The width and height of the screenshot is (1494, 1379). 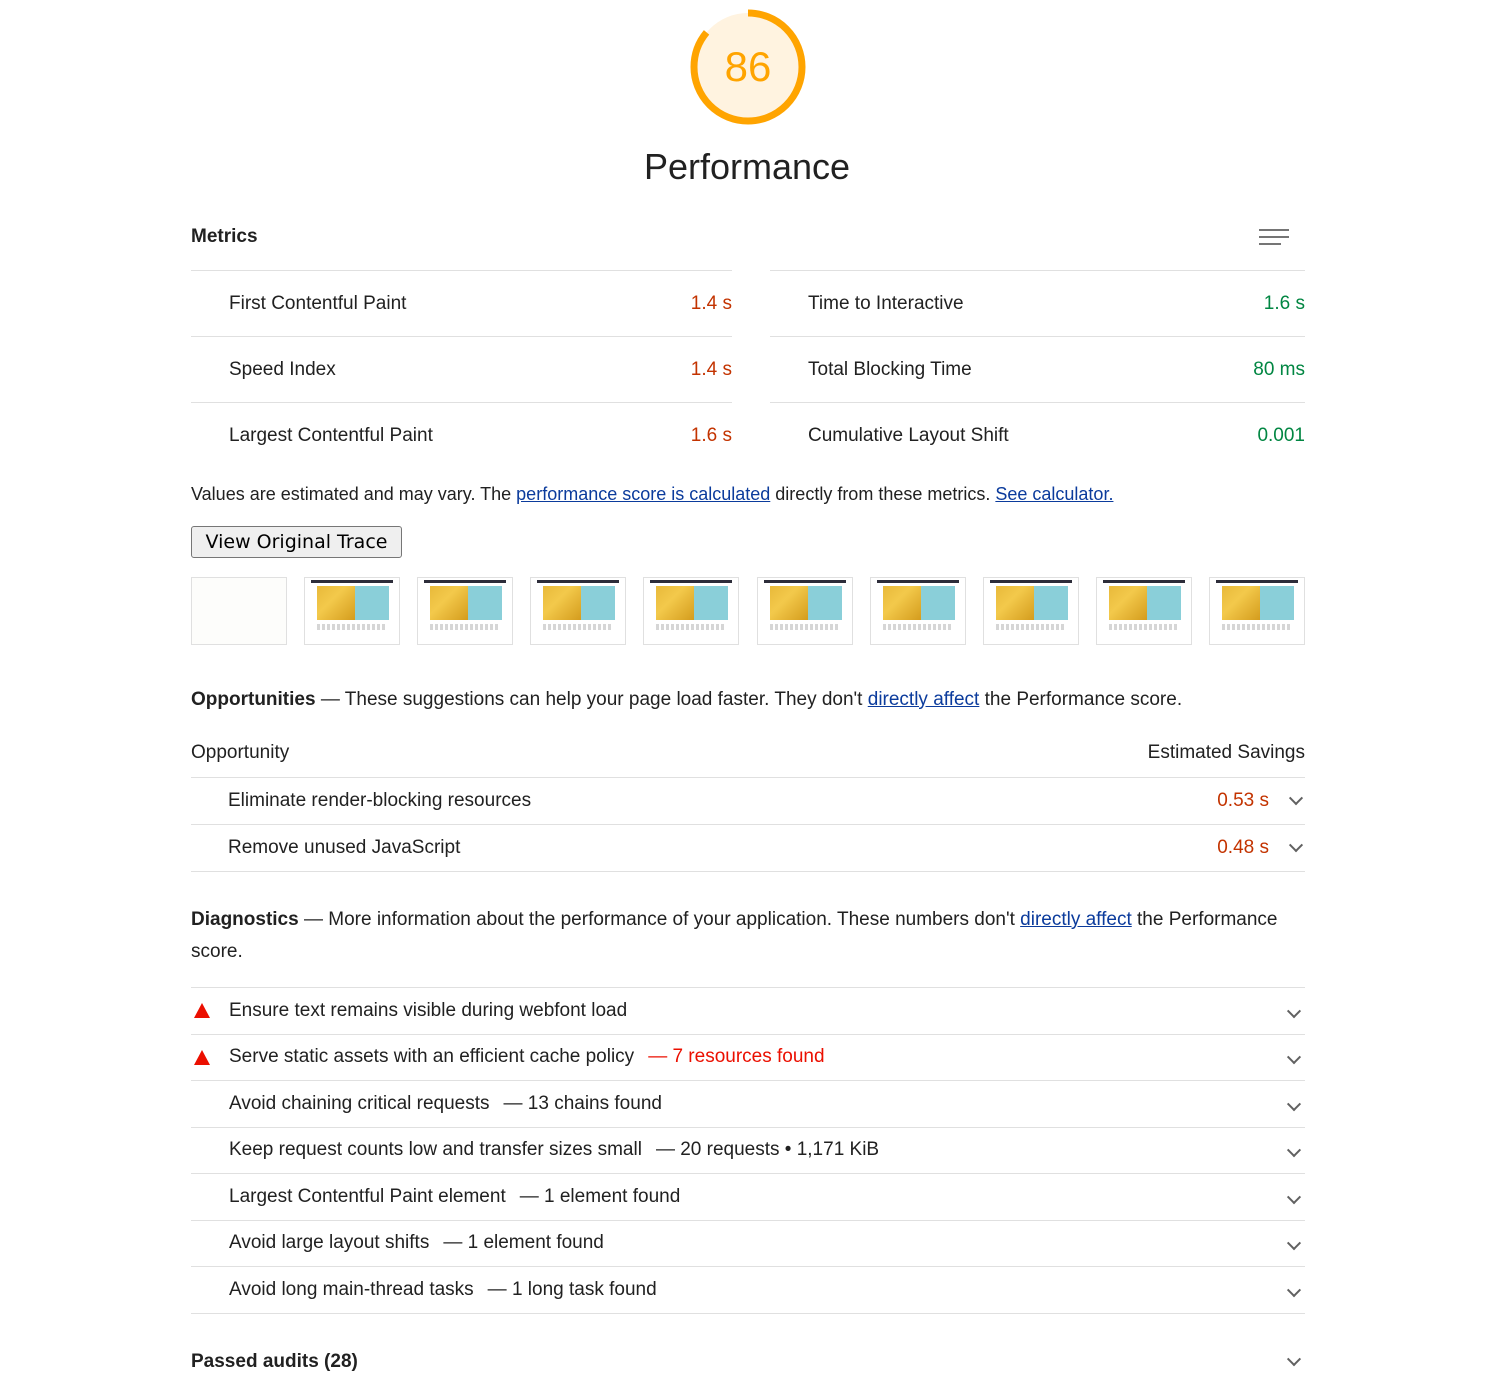 What do you see at coordinates (253, 699) in the screenshot?
I see `opportunities-title: Opportunities` at bounding box center [253, 699].